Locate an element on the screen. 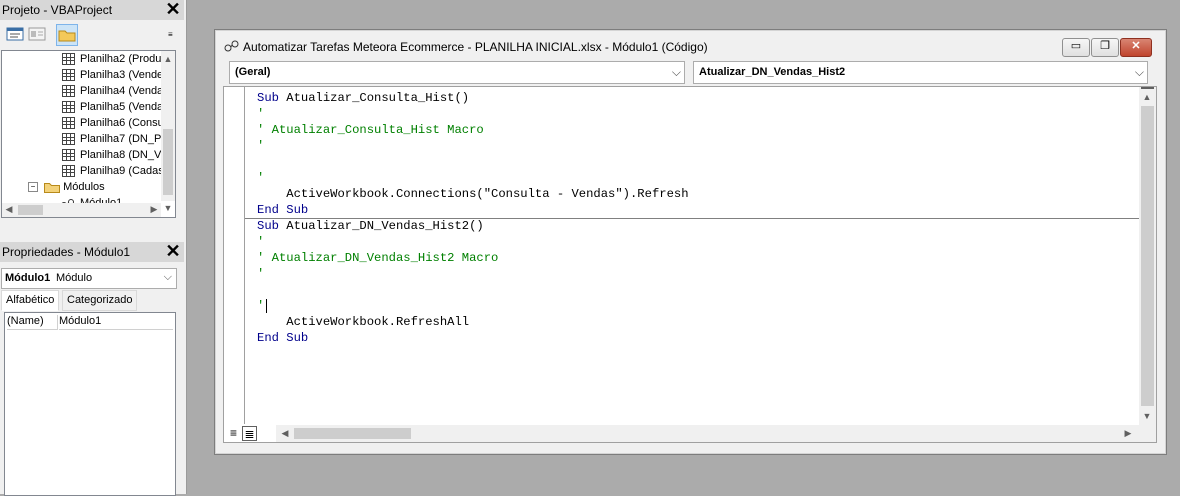  toggle-folders-button is located at coordinates (67, 35).